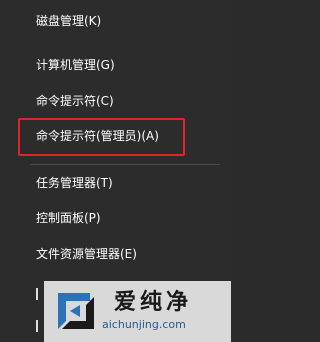 This screenshot has height=342, width=320. What do you see at coordinates (115, 65) in the screenshot?
I see `menu-item-computer-management: 计算机管理(G)` at bounding box center [115, 65].